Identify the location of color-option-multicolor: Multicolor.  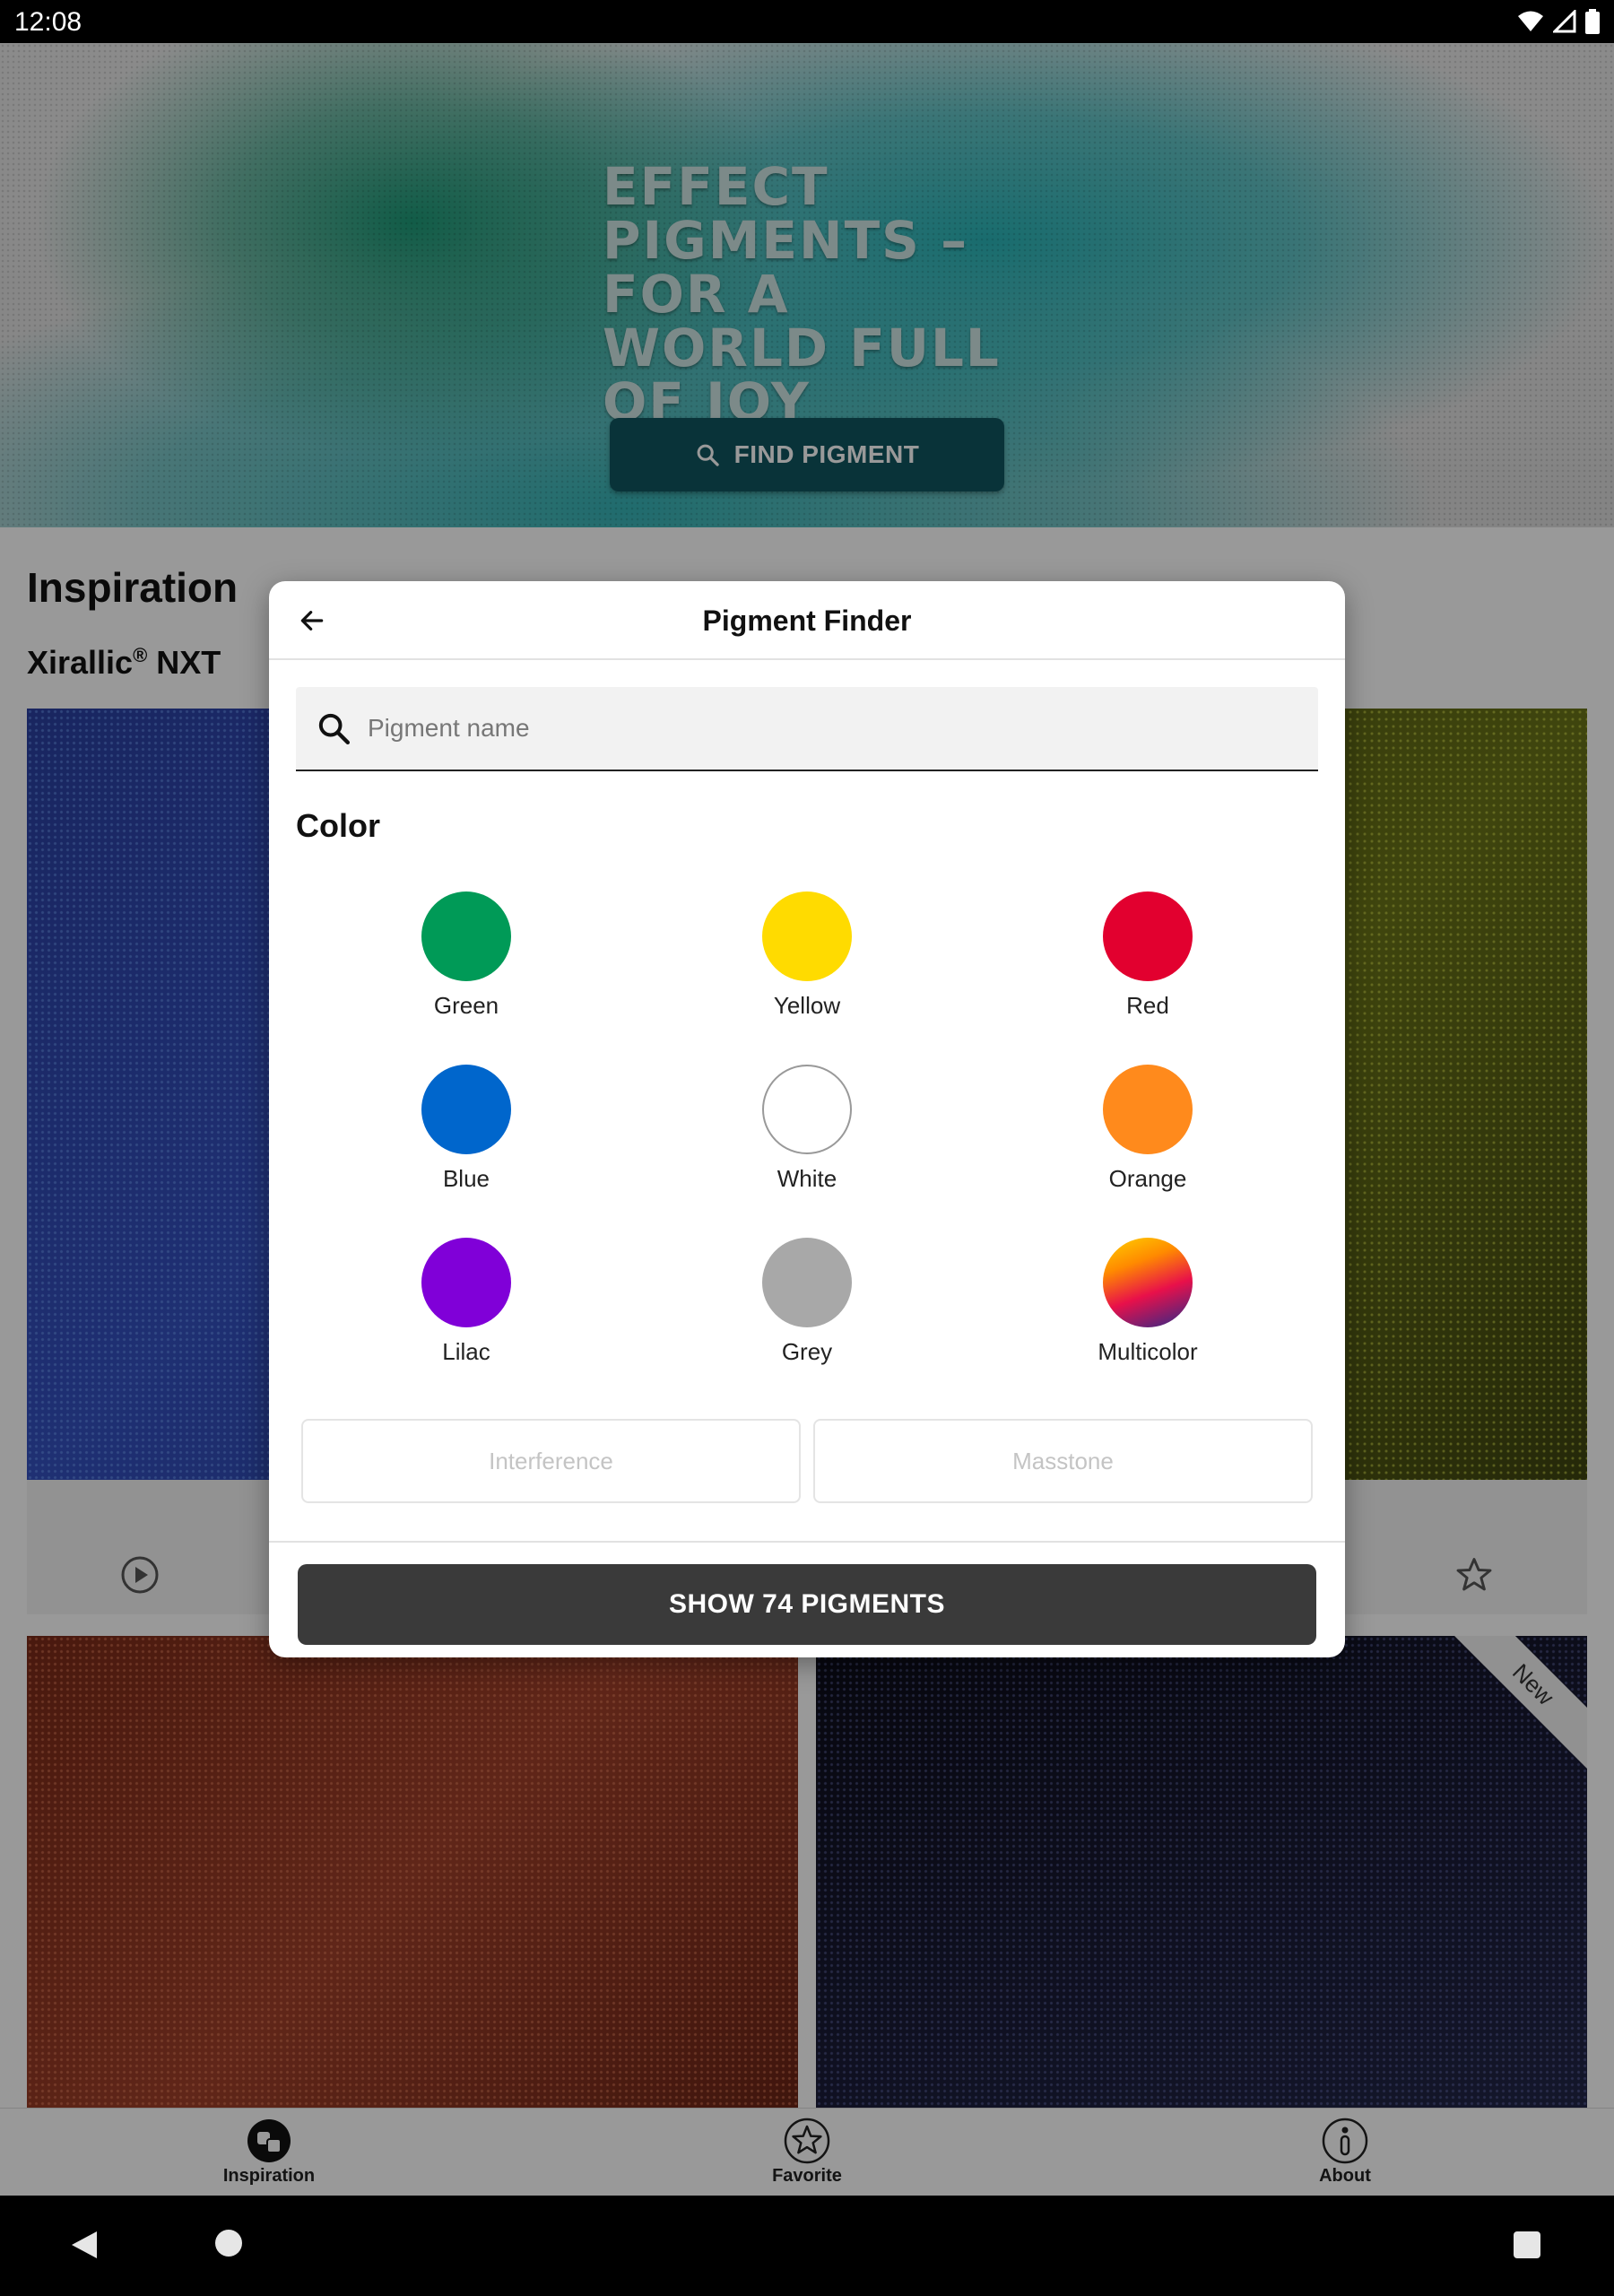
(1147, 1302).